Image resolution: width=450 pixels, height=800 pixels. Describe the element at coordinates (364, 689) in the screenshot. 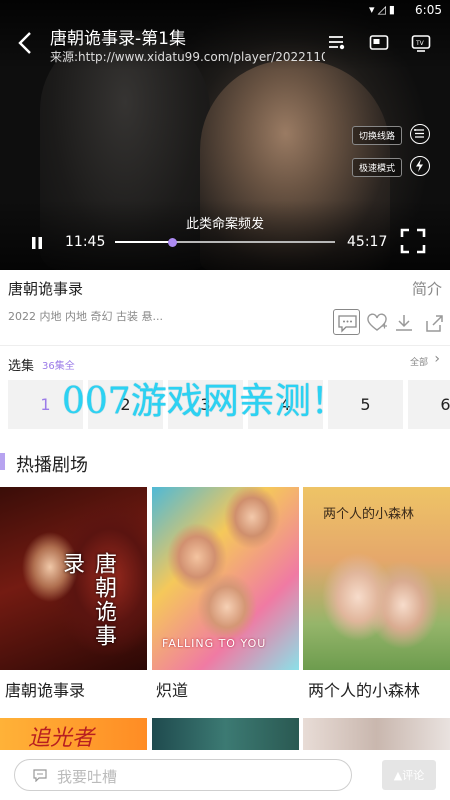

I see `card-label-3: 两个人的小森林` at that location.